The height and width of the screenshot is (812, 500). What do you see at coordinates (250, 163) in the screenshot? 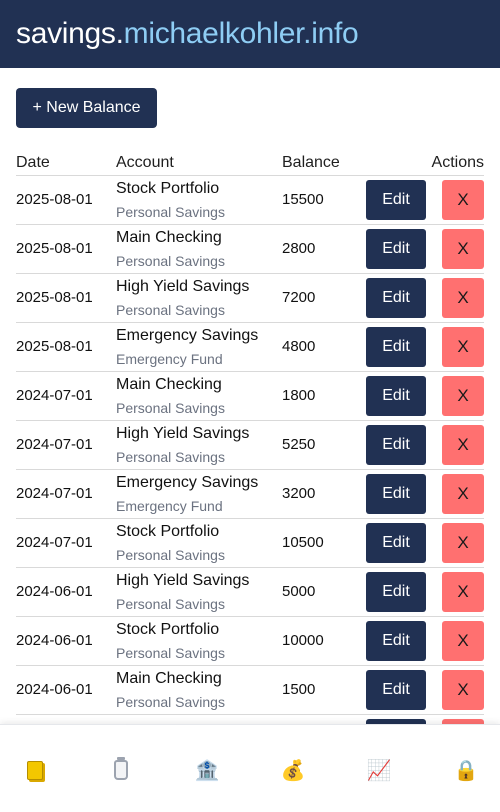
I see `table-header-row: Date Account Balance Actions` at bounding box center [250, 163].